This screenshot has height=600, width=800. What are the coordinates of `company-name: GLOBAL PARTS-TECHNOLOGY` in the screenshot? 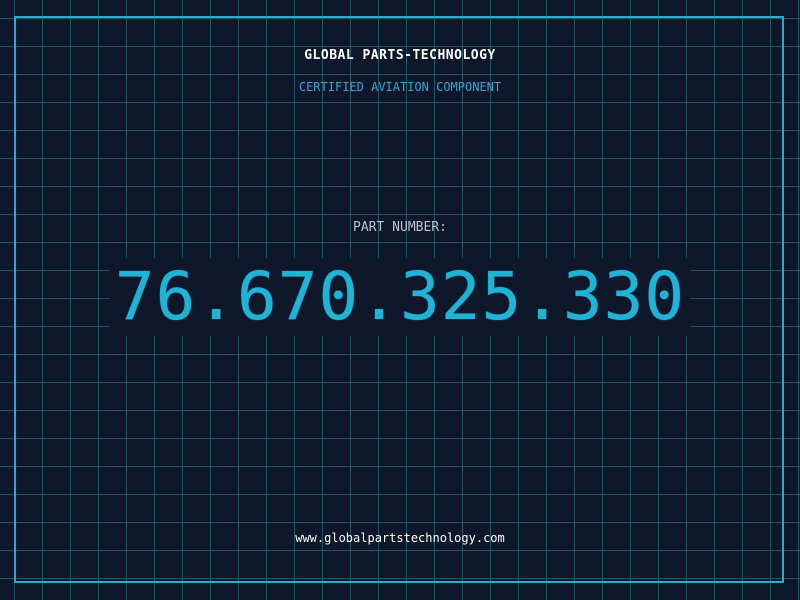 It's located at (400, 55).